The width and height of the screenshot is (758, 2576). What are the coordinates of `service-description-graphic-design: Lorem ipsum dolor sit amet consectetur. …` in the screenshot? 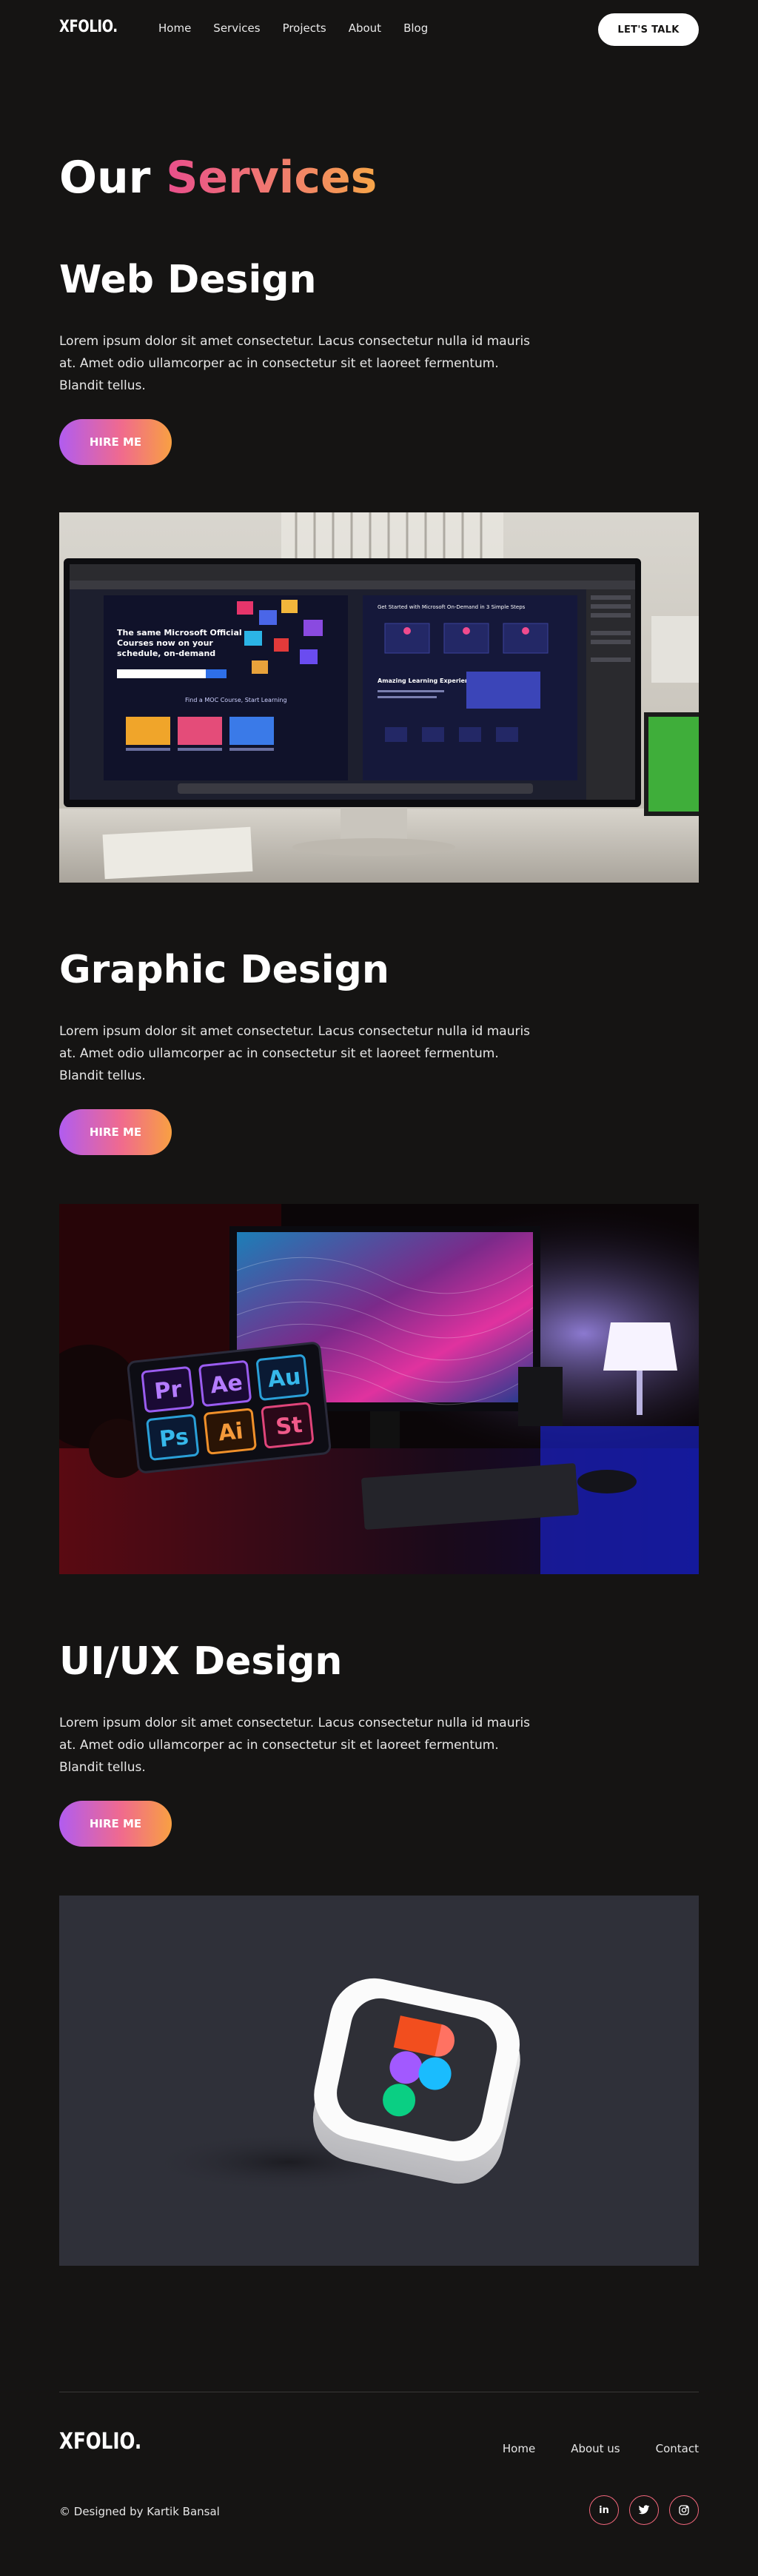 It's located at (295, 1053).